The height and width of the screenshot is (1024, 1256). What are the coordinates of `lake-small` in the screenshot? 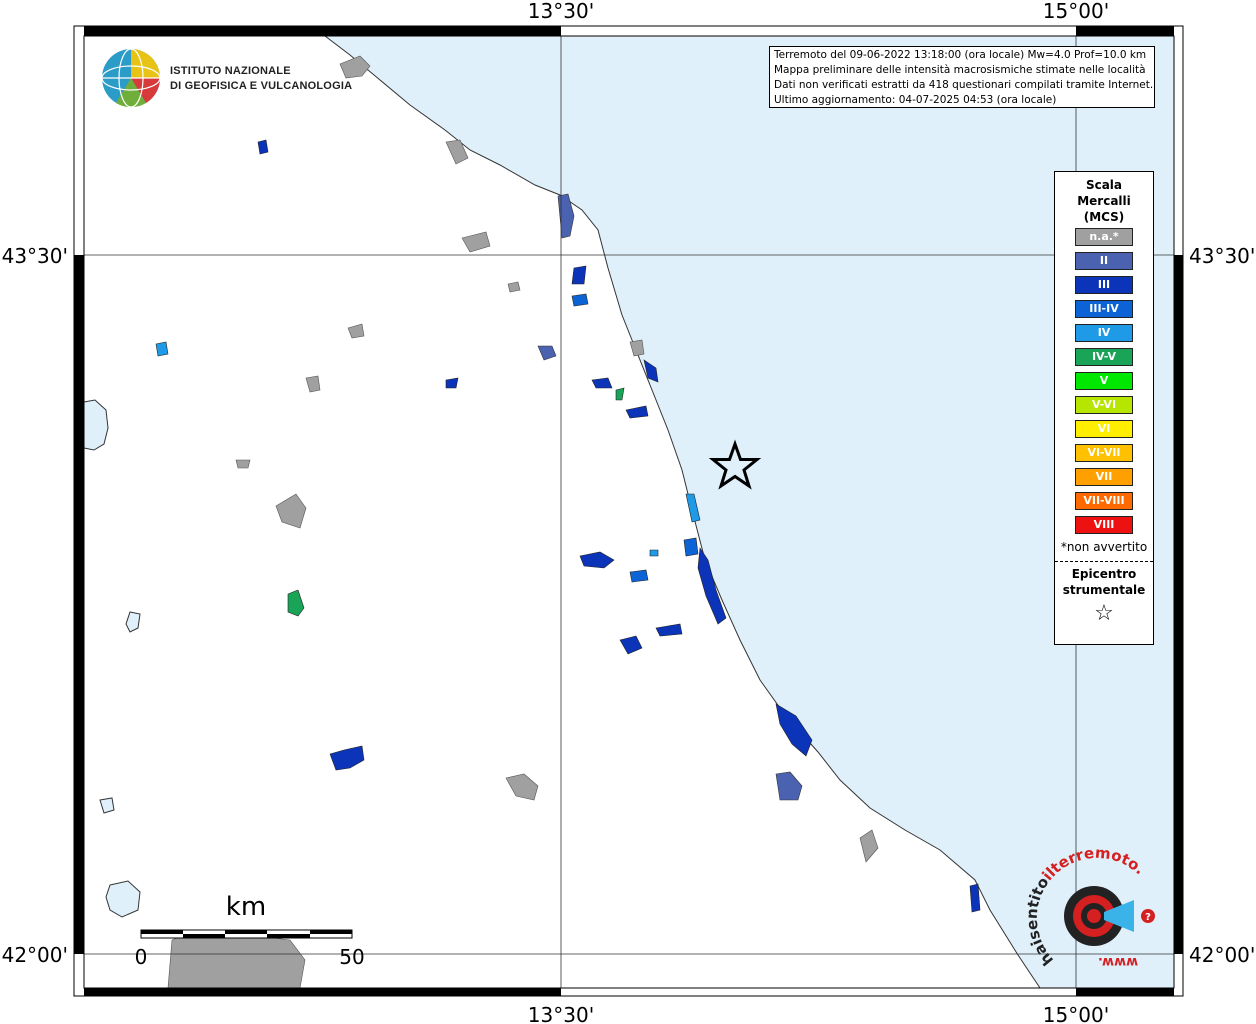 It's located at (133, 622).